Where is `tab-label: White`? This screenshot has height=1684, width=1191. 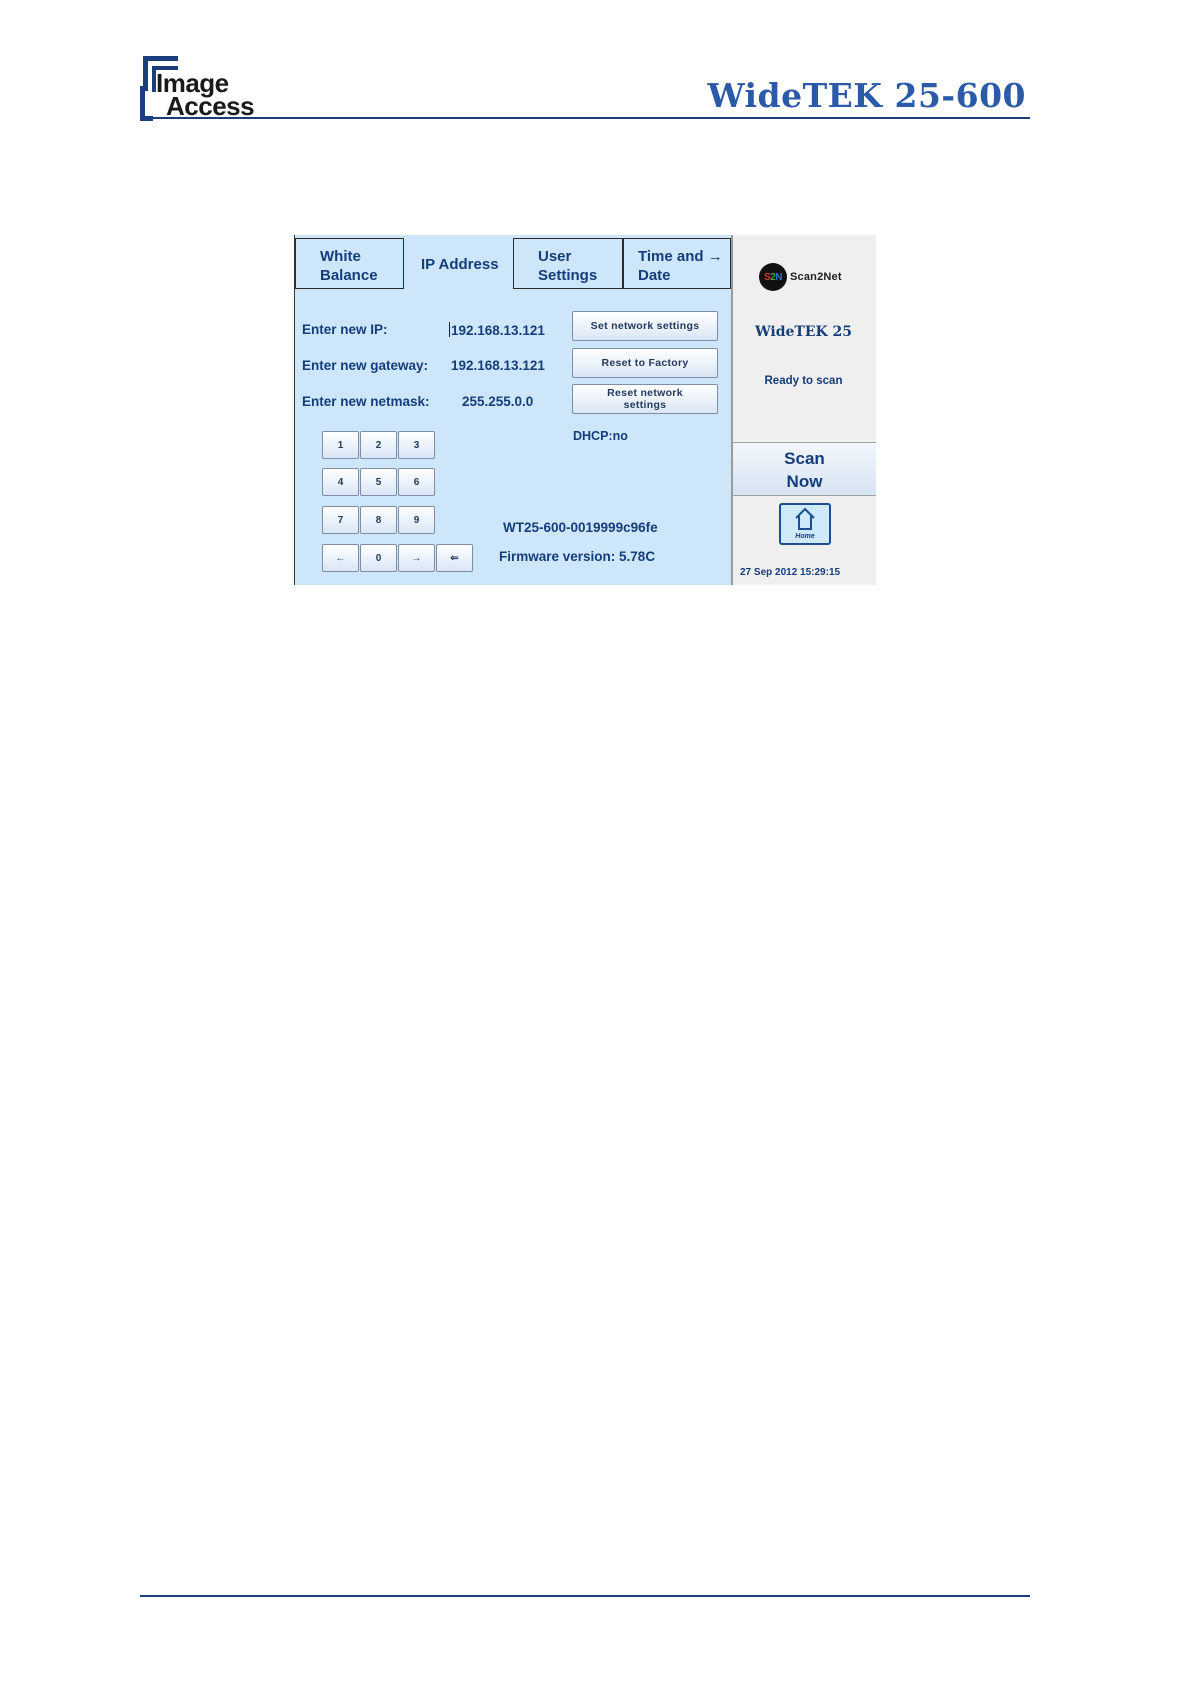 tab-label: White is located at coordinates (340, 256).